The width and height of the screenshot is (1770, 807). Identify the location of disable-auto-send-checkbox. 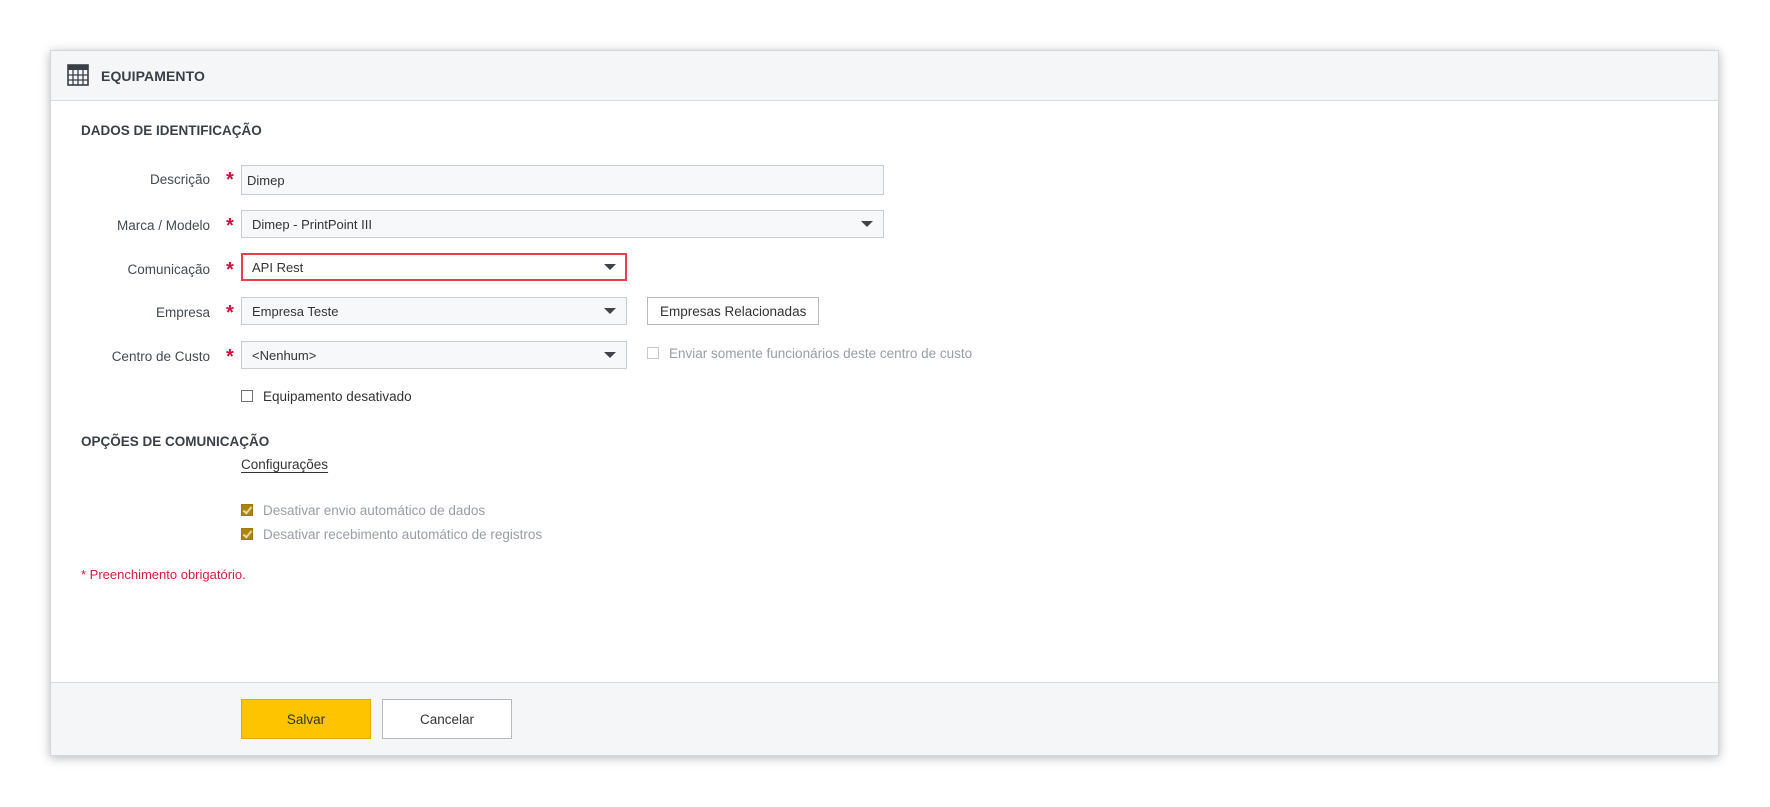
(247, 510).